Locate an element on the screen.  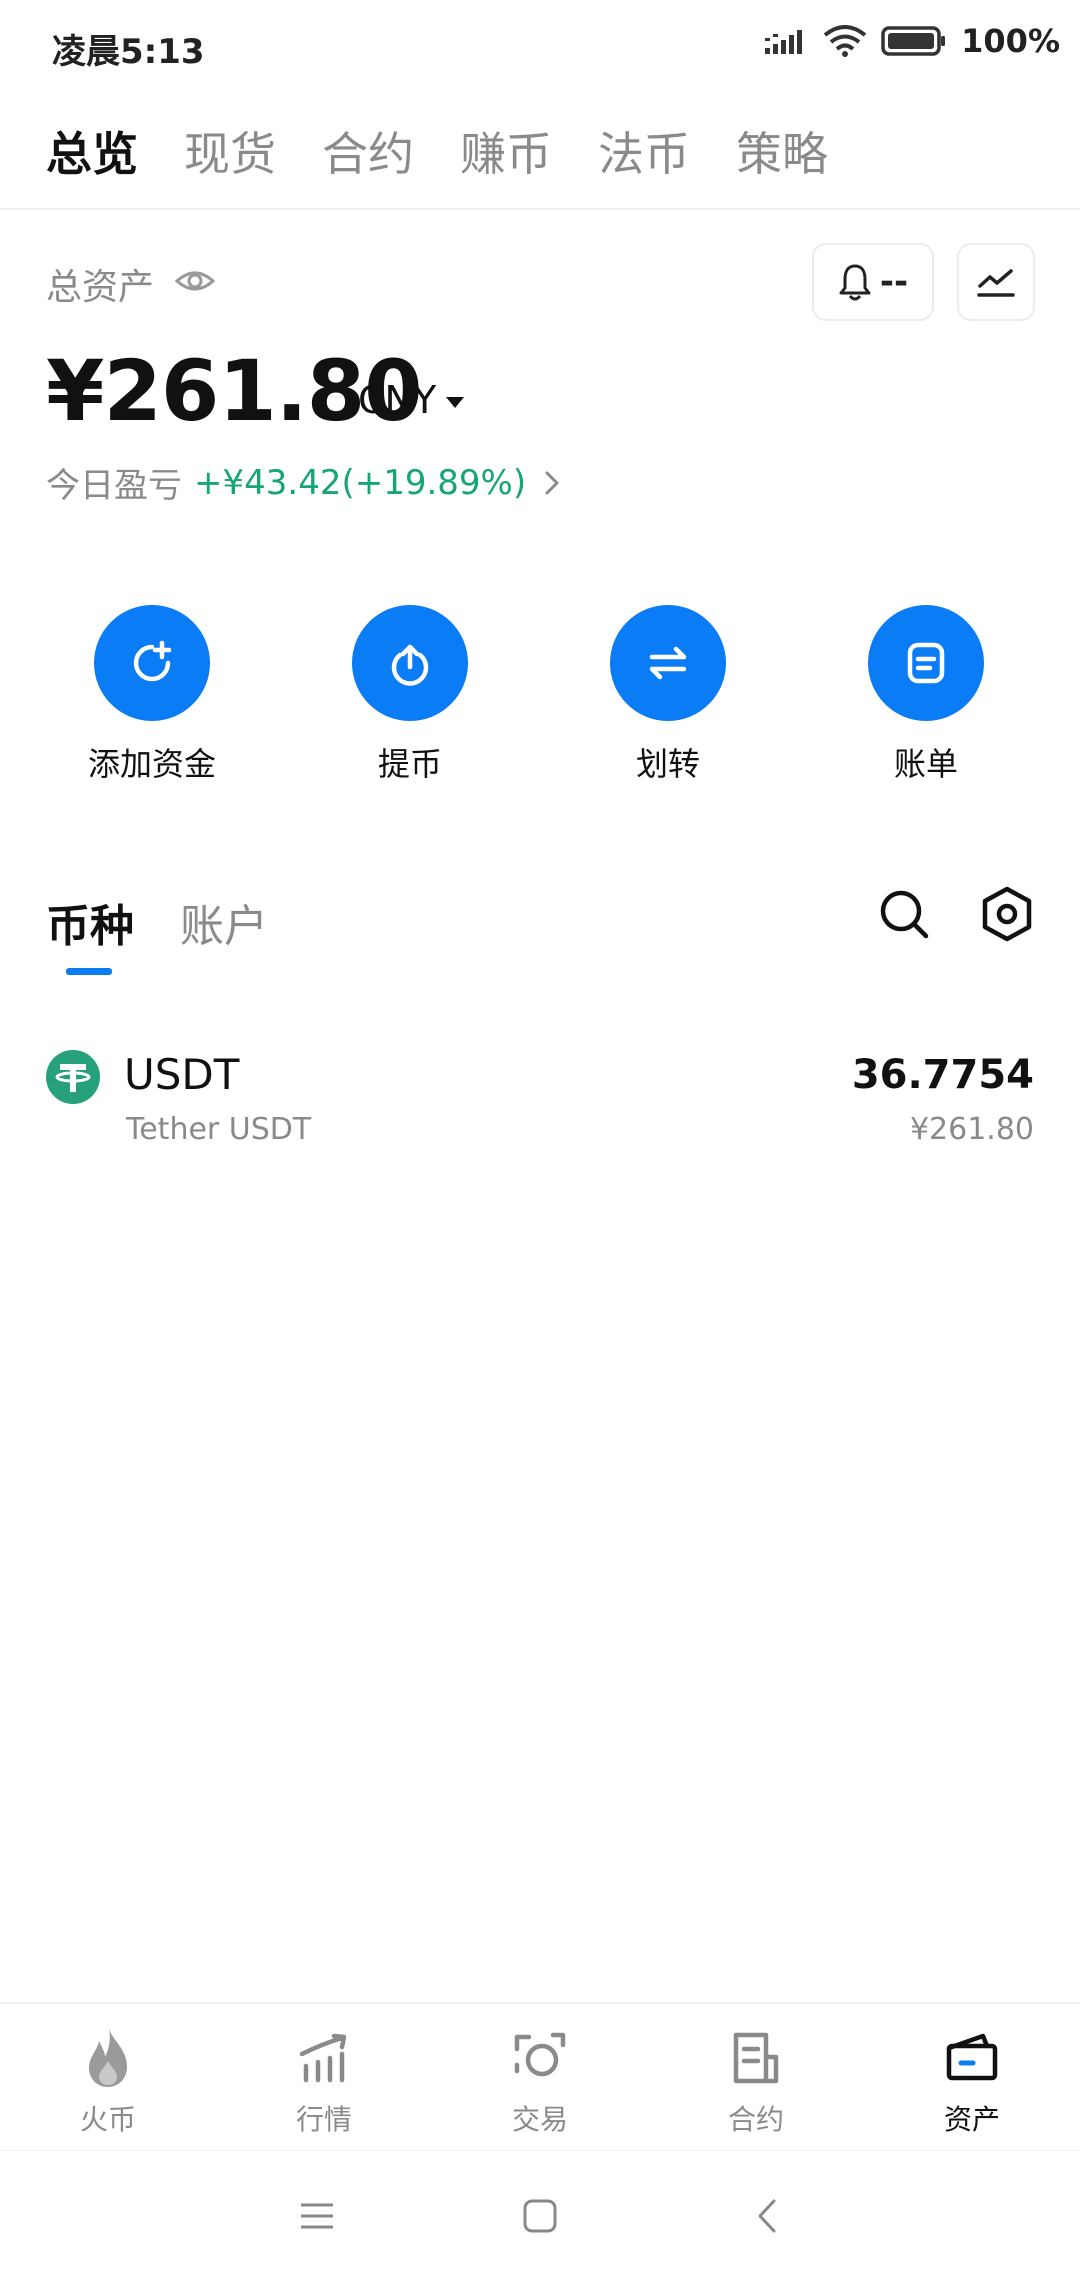
home-button is located at coordinates (540, 2216).